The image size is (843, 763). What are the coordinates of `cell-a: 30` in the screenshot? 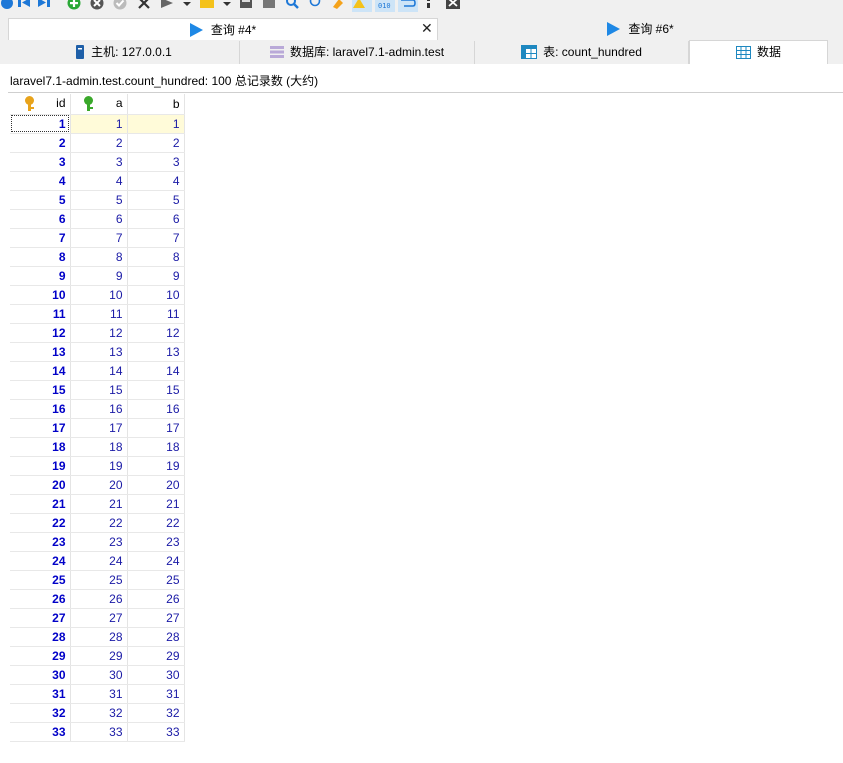 It's located at (99, 675).